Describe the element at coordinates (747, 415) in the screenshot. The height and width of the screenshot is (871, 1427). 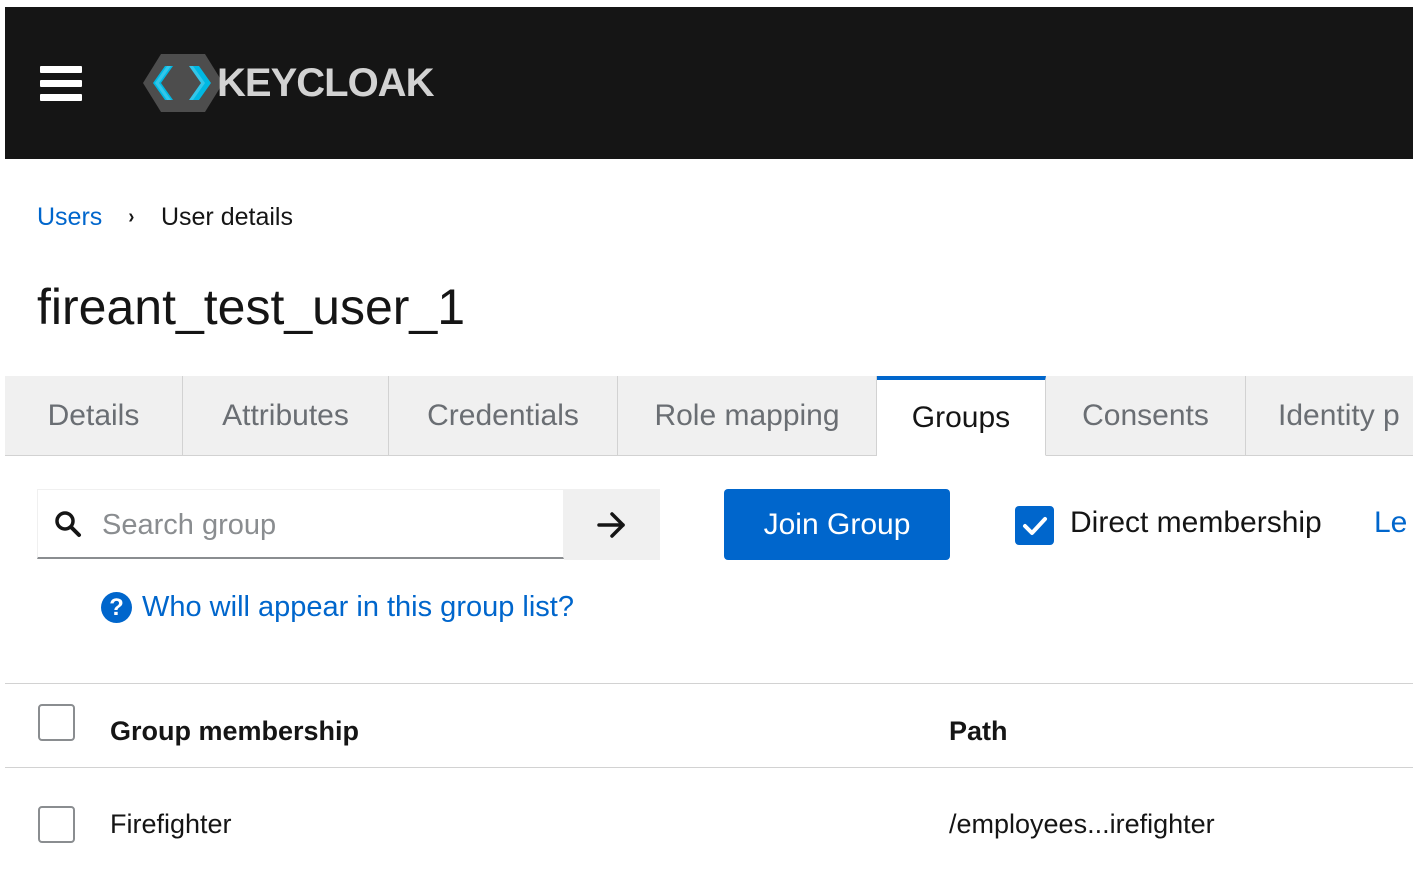
I see `tab-role-mapping: Role mapping` at that location.